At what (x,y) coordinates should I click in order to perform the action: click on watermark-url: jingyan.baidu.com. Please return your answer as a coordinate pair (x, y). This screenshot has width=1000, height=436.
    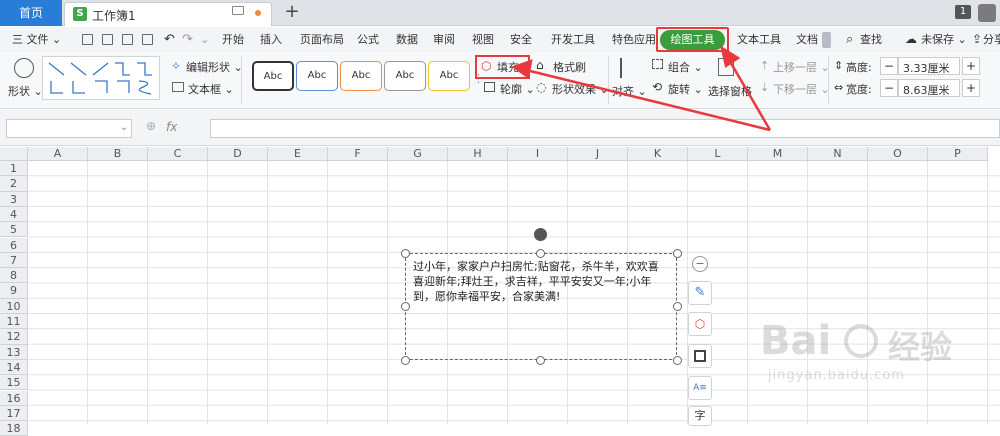
    Looking at the image, I should click on (836, 375).